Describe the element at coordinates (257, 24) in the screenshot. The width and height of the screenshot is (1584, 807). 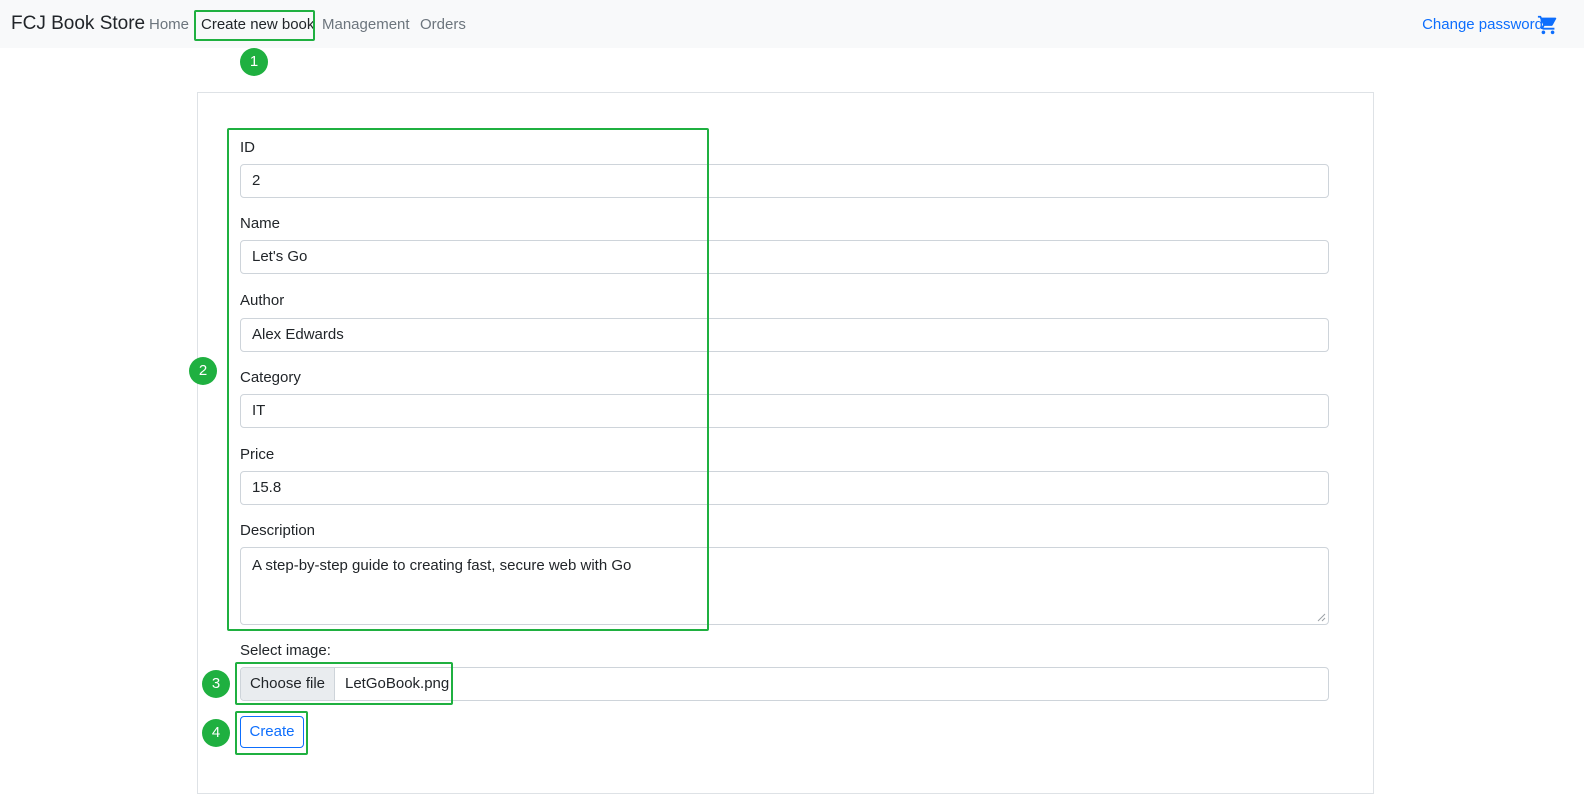
I see `nav-create-new-book: Create new book` at that location.